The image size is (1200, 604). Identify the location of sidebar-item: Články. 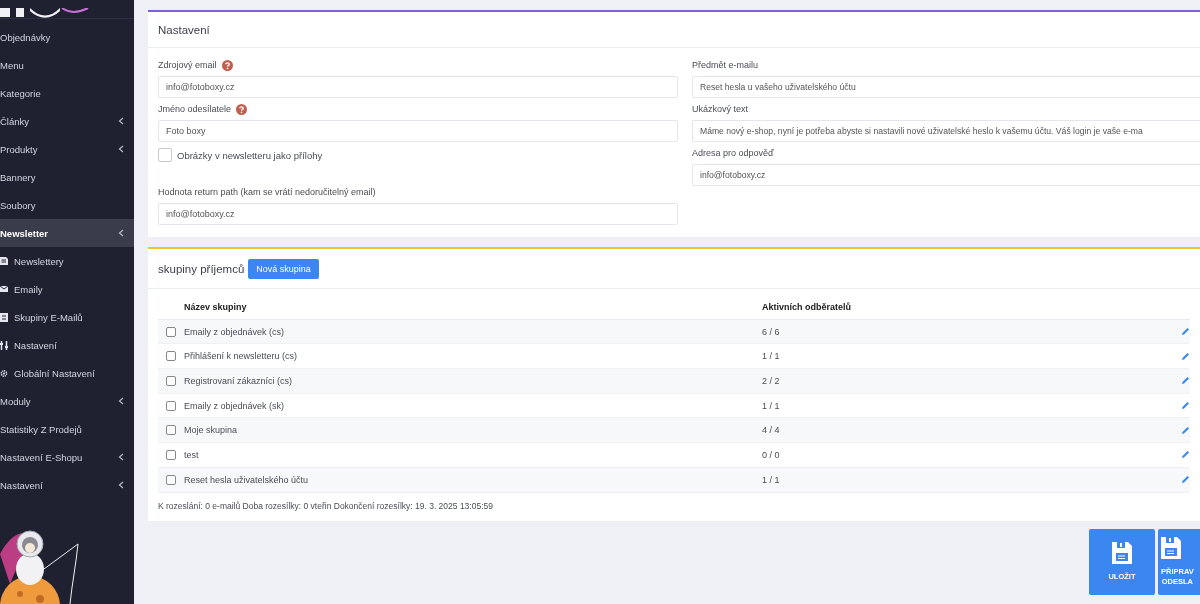
(67, 121).